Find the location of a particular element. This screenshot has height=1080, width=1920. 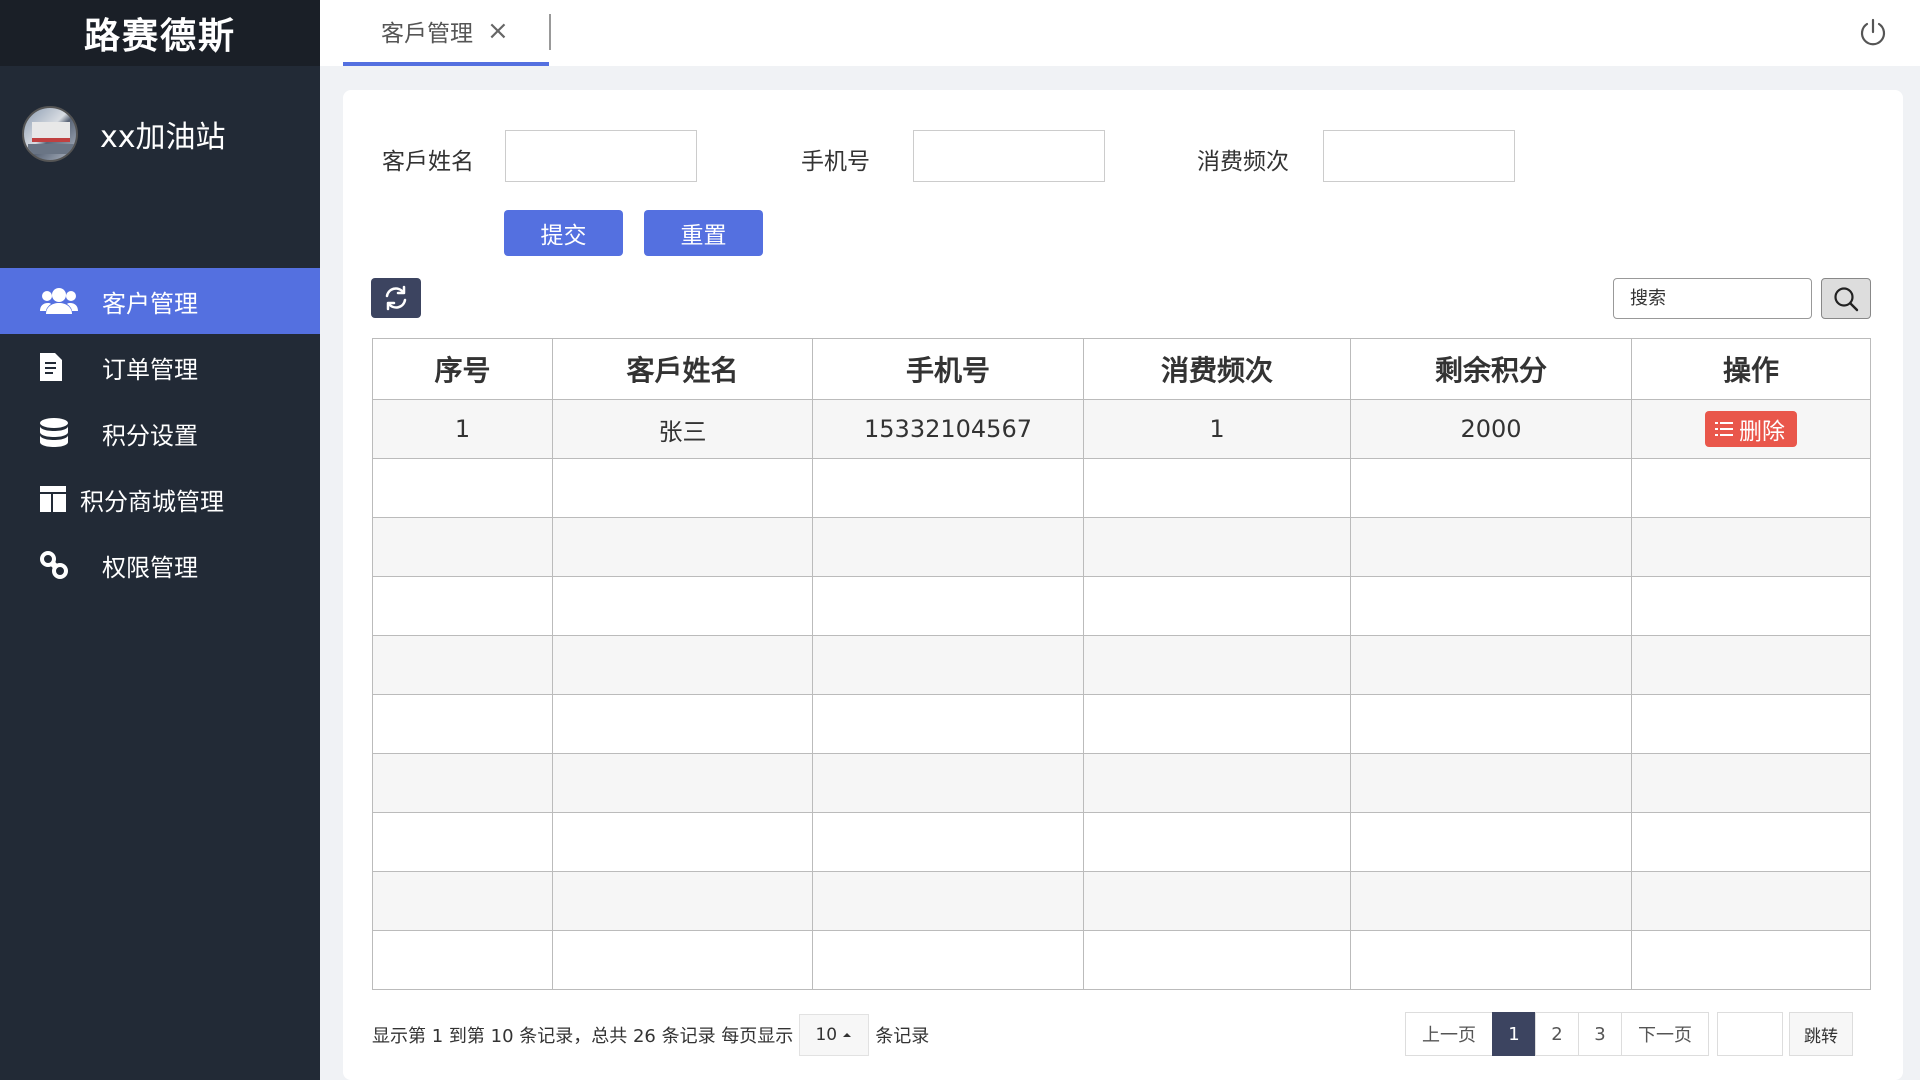

refresh-button is located at coordinates (396, 298).